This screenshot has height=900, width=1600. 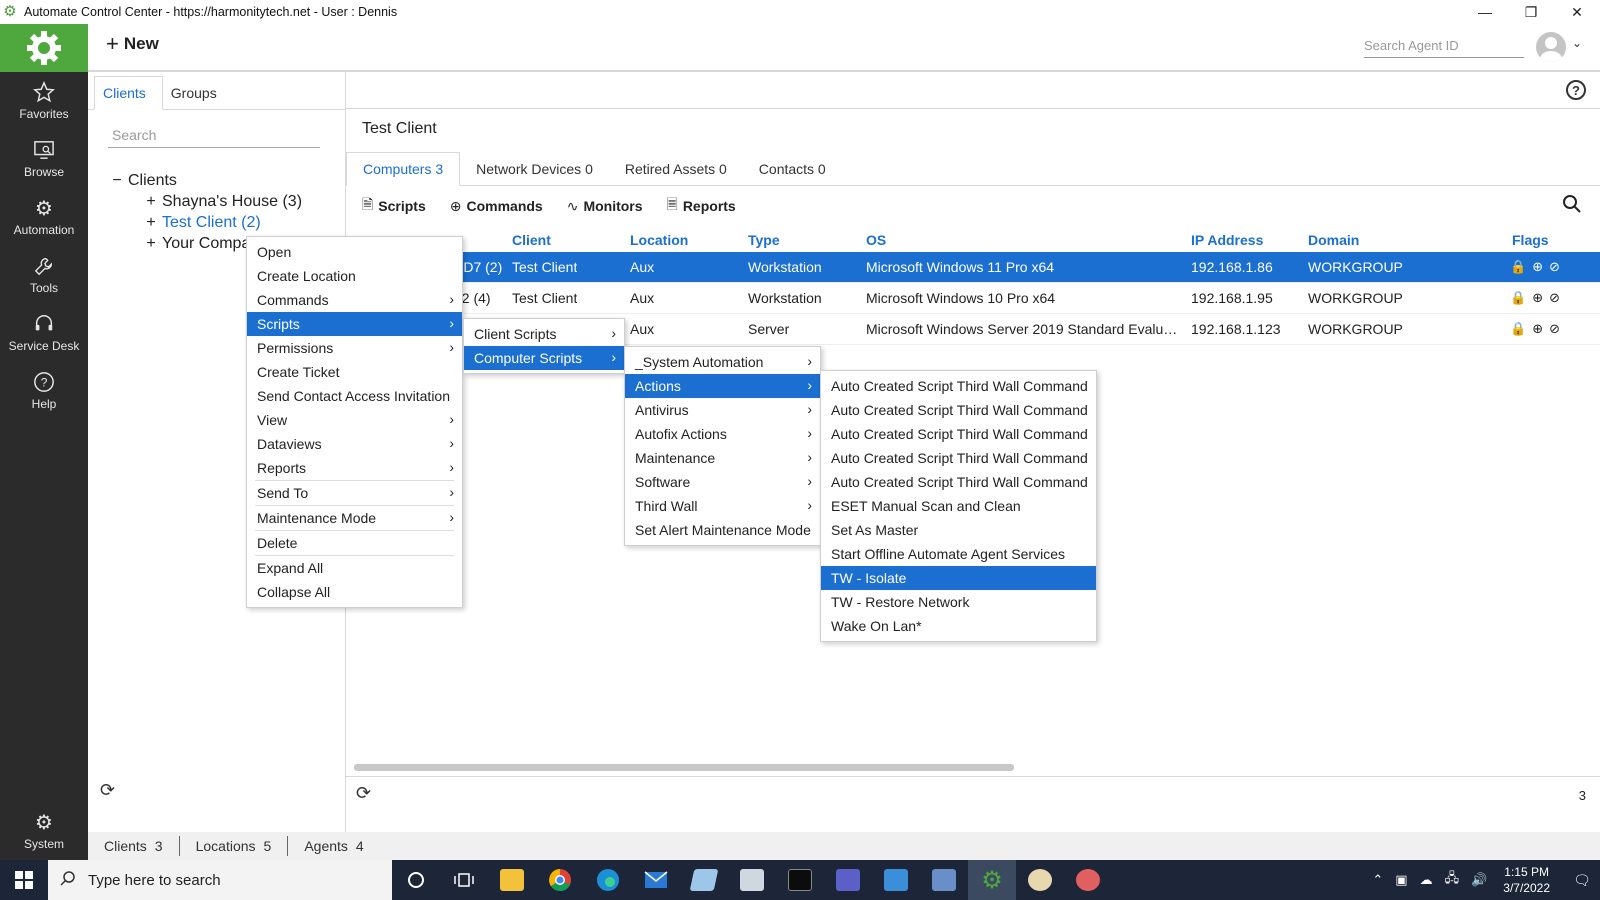 I want to click on volume-icon: 🔊, so click(x=1479, y=880).